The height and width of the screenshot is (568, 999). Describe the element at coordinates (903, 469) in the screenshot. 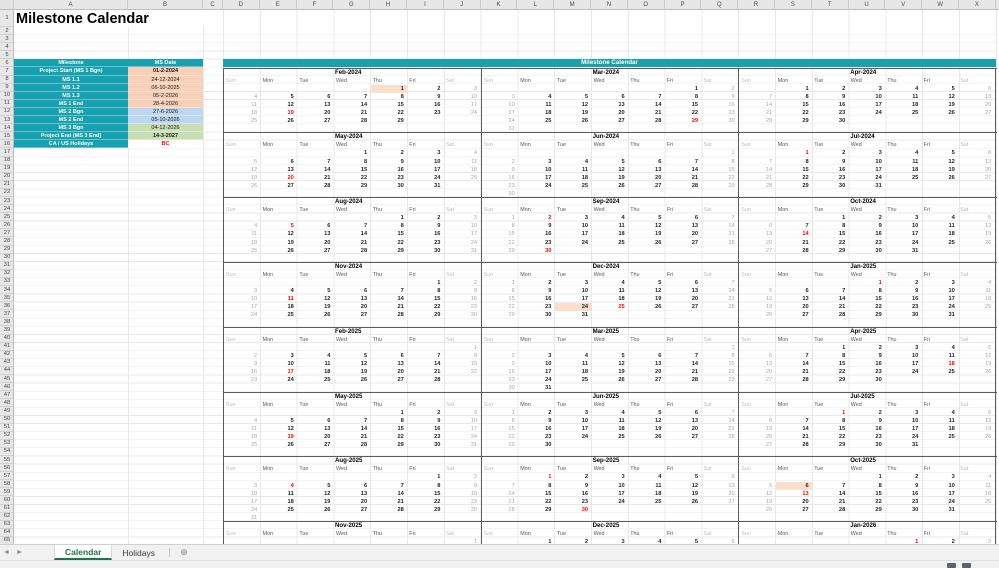

I see `dow-header-thu: Thu` at that location.